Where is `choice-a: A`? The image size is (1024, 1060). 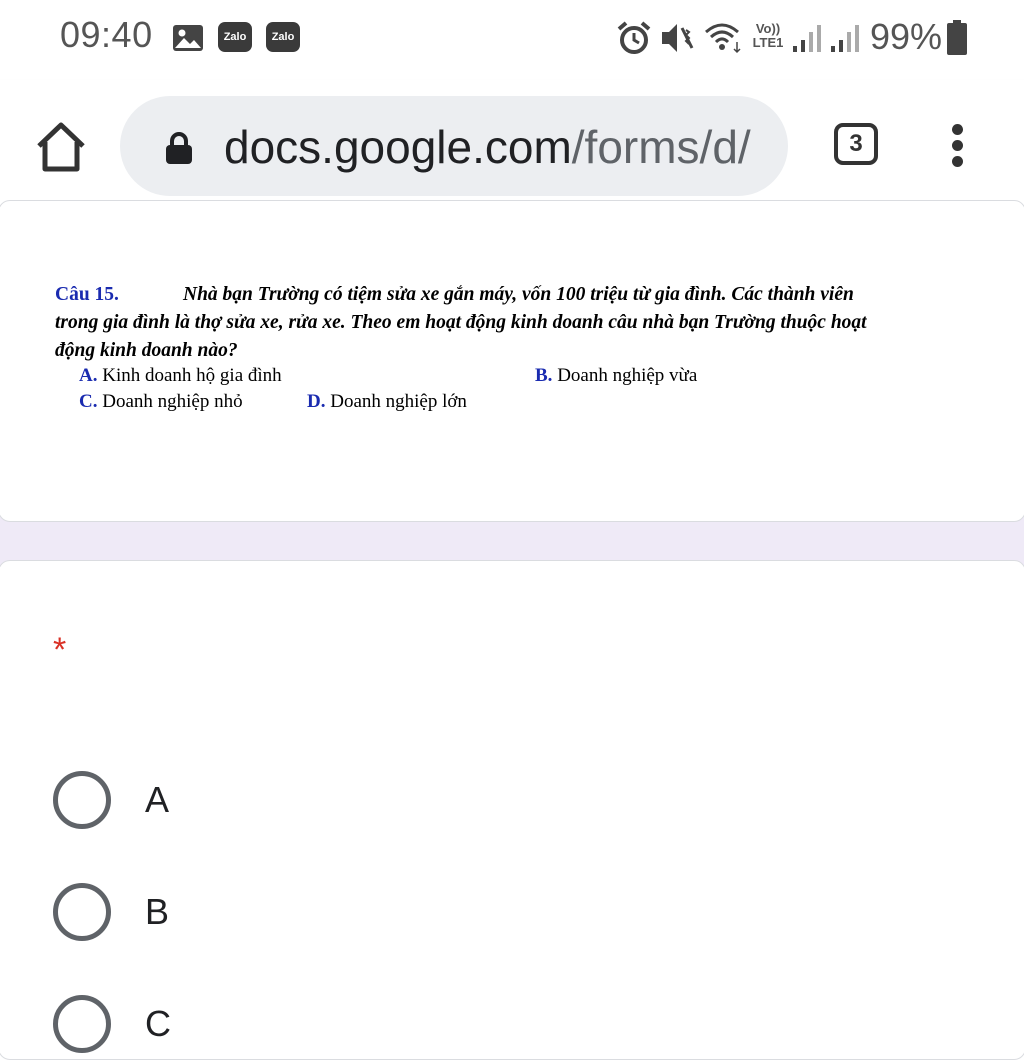
choice-a: A is located at coordinates (353, 801).